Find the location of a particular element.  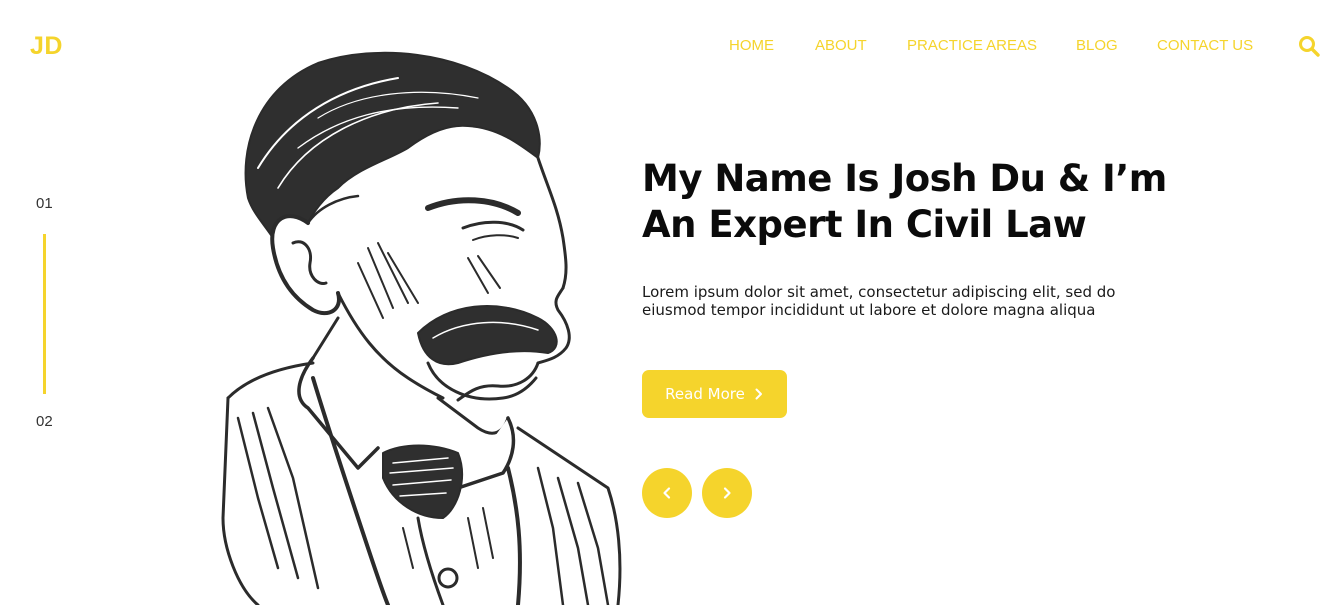

nav-practice-areas: PRACTICE AREAS is located at coordinates (972, 45).